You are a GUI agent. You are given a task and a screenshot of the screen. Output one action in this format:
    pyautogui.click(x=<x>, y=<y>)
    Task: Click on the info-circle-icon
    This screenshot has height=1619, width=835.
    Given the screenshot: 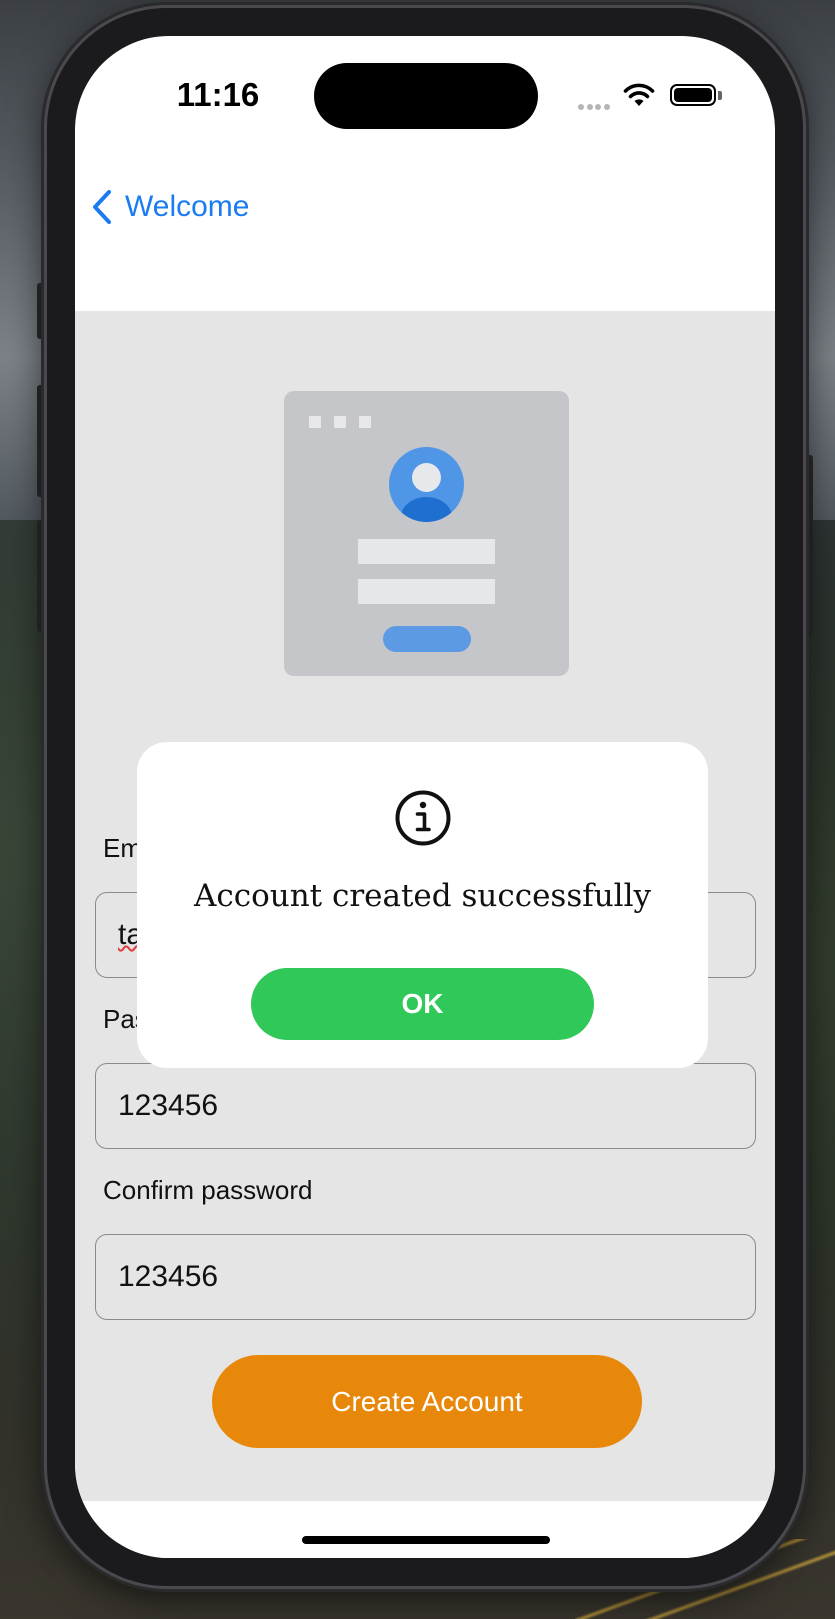 What is the action you would take?
    pyautogui.click(x=423, y=818)
    